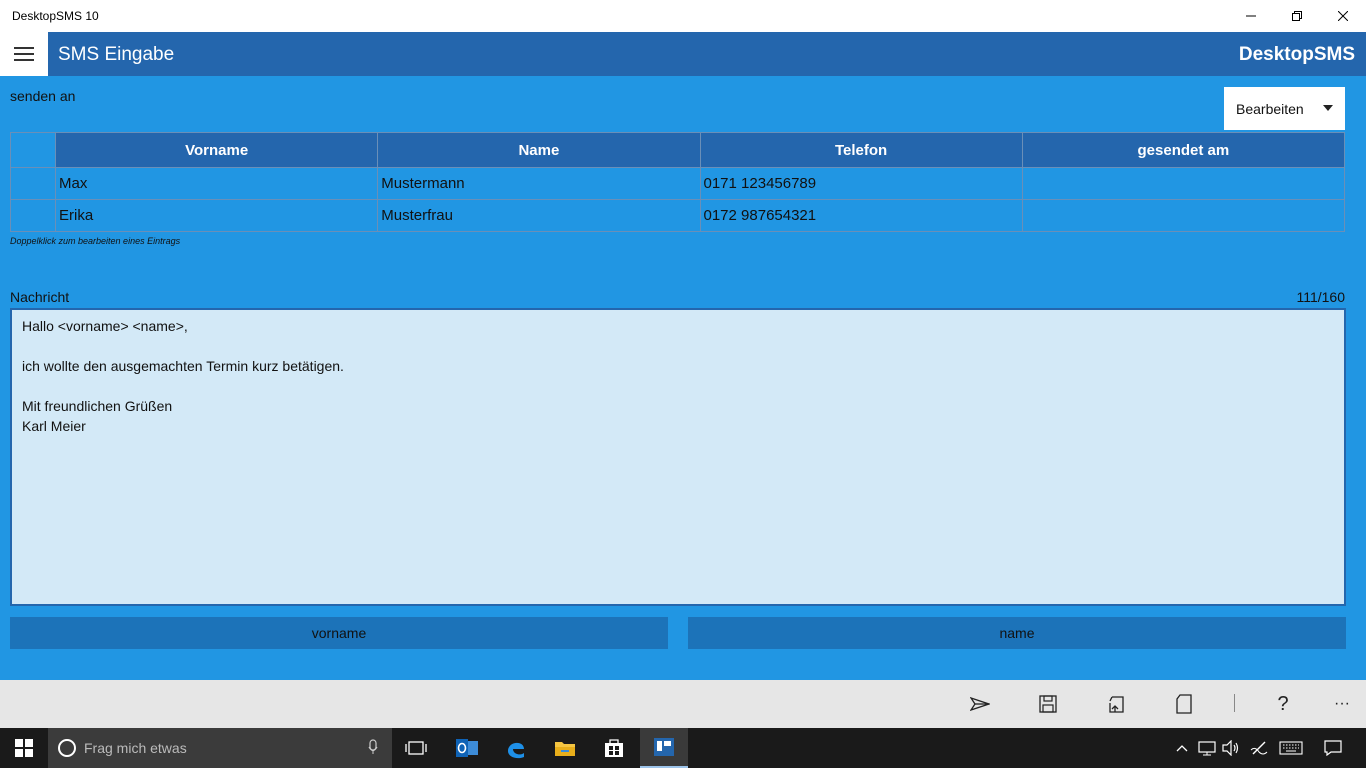  Describe the element at coordinates (217, 150) in the screenshot. I see `column-header-vorname: Vorname` at that location.